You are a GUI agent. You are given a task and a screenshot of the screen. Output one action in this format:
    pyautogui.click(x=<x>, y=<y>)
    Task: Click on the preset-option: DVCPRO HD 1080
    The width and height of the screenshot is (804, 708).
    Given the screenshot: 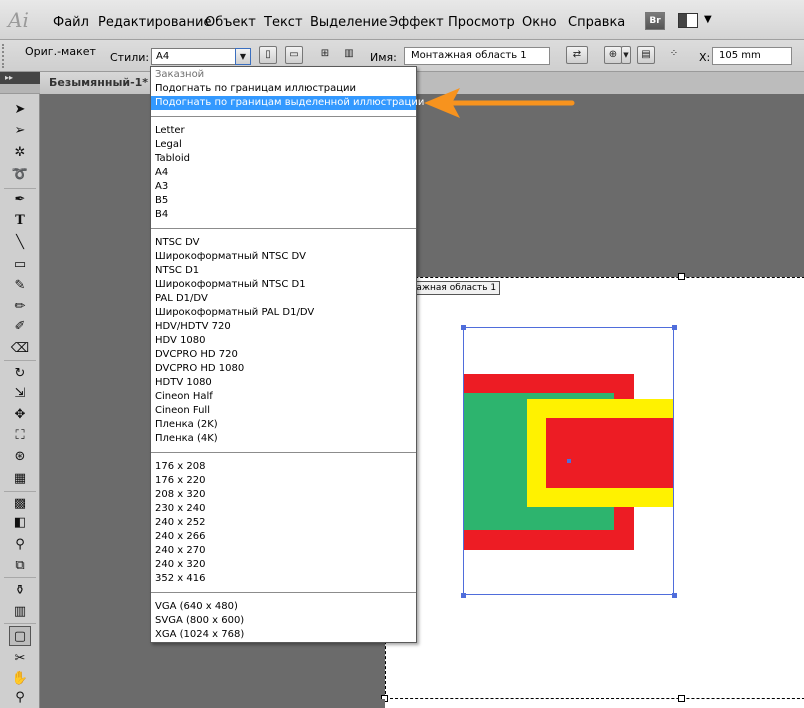 What is the action you would take?
    pyautogui.click(x=283, y=369)
    